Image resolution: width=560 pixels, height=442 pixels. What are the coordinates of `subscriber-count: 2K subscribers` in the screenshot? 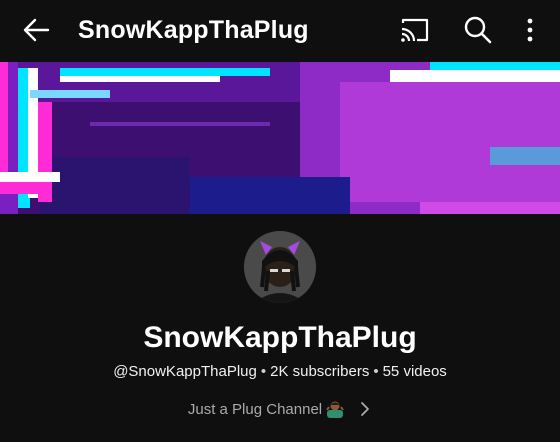 It's located at (320, 371).